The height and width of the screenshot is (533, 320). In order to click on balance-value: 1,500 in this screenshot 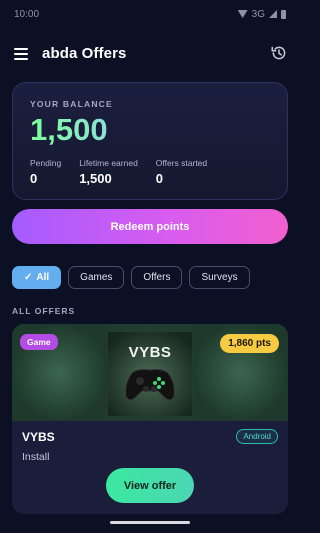, I will do `click(150, 130)`.